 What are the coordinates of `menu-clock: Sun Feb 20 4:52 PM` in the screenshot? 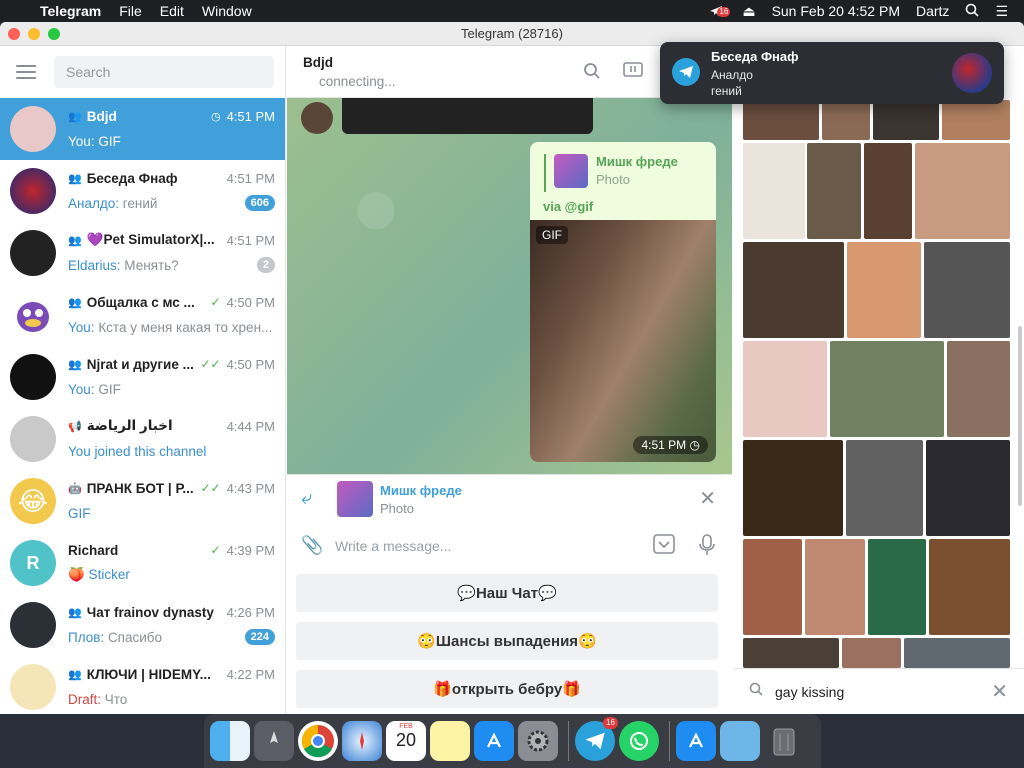 It's located at (836, 11).